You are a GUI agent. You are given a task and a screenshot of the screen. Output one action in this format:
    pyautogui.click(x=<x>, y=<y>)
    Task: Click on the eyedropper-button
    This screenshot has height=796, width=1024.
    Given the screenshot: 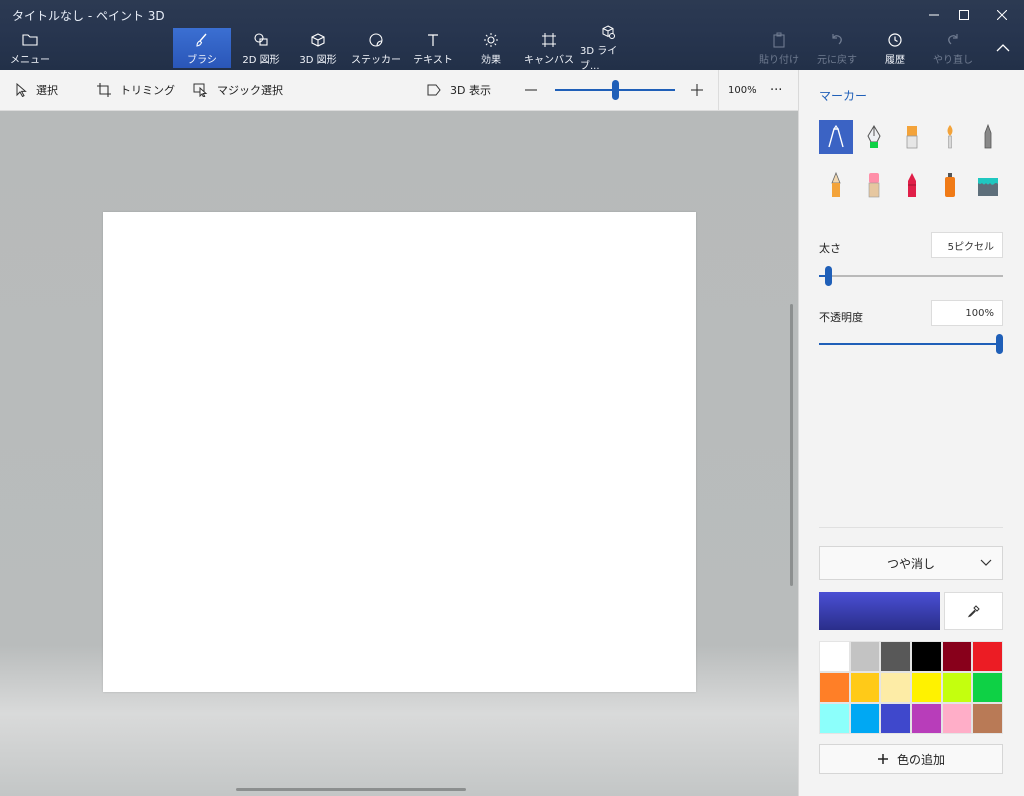 What is the action you would take?
    pyautogui.click(x=973, y=611)
    